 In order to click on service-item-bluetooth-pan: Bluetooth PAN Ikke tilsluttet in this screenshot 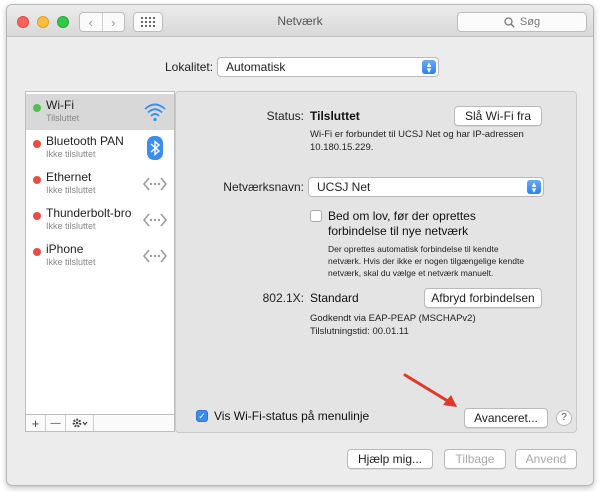, I will do `click(100, 148)`.